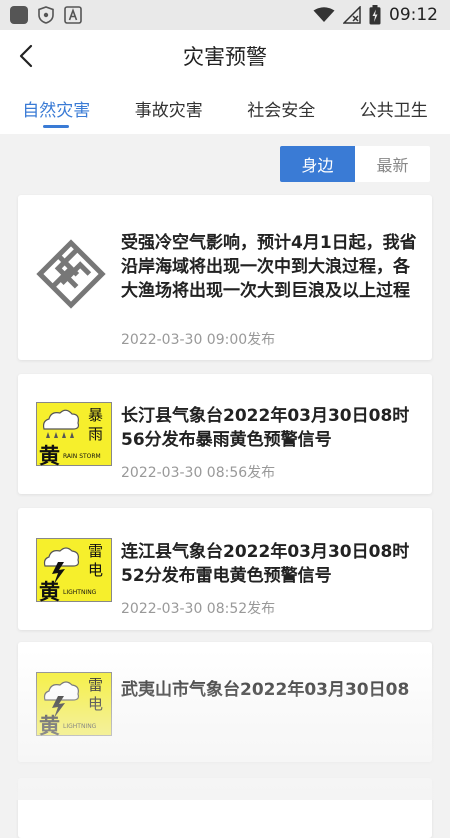 Image resolution: width=450 pixels, height=838 pixels. What do you see at coordinates (324, 15) in the screenshot?
I see `wifi-icon` at bounding box center [324, 15].